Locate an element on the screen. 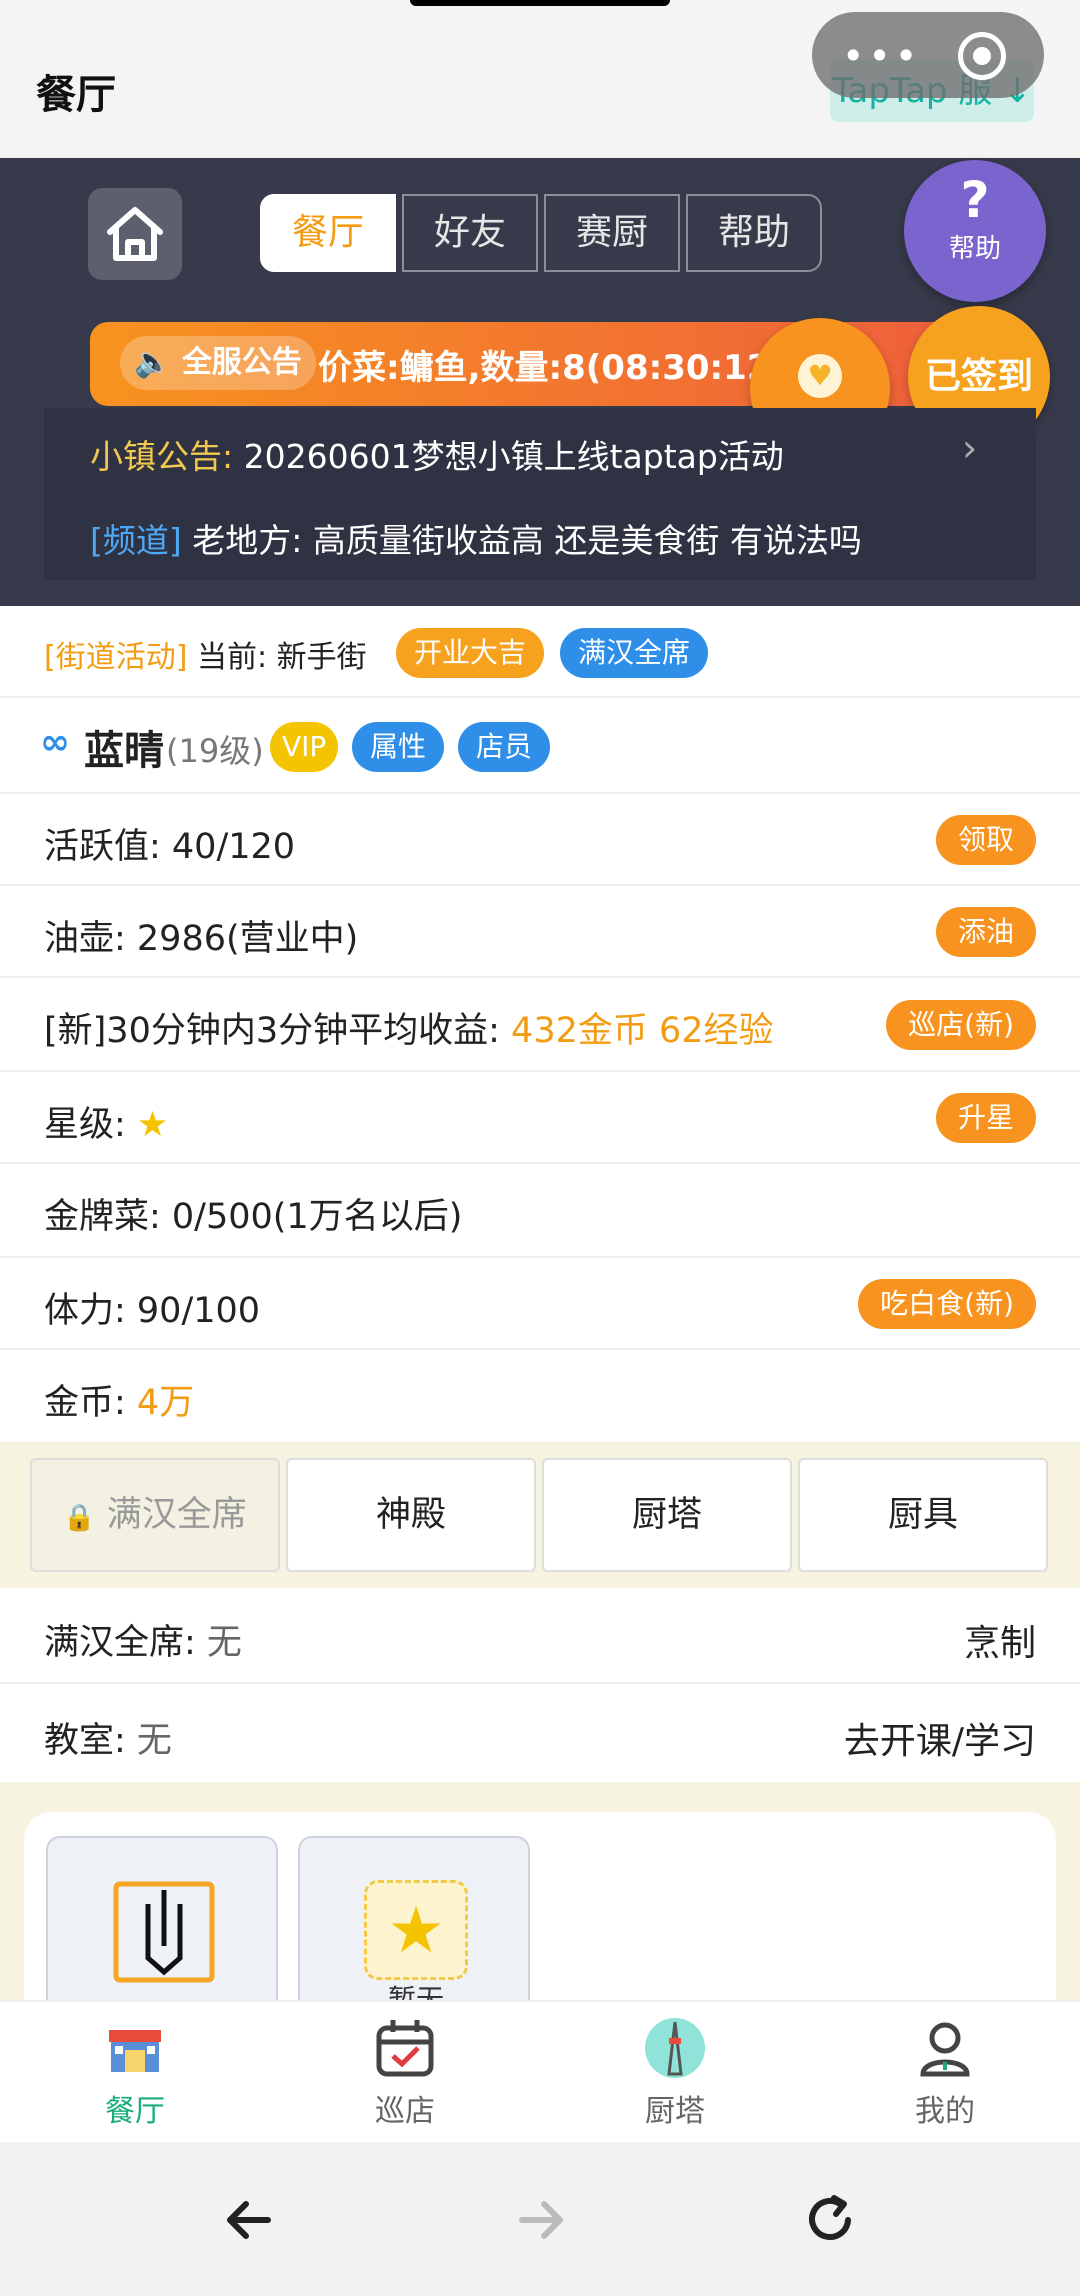  restaurant-icon is located at coordinates (135, 2051).